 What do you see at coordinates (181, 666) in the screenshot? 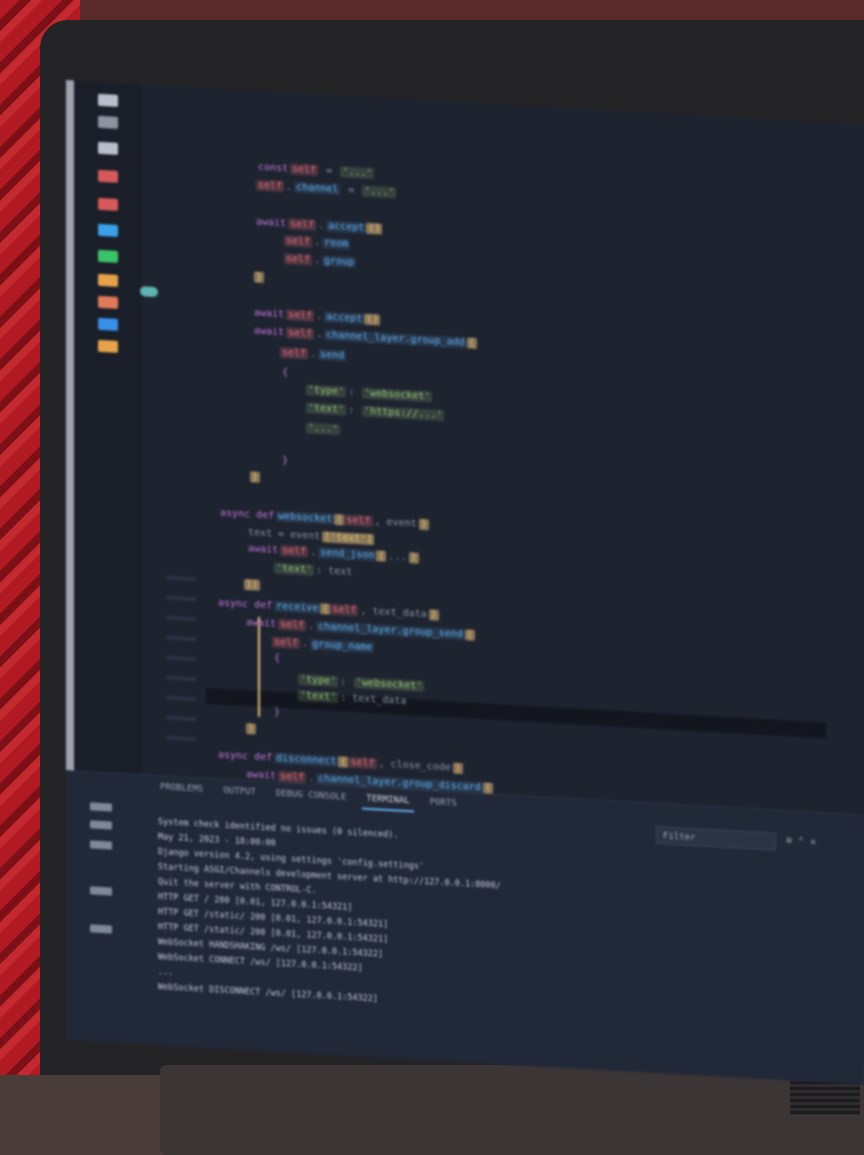
I see `line-number-gutter` at bounding box center [181, 666].